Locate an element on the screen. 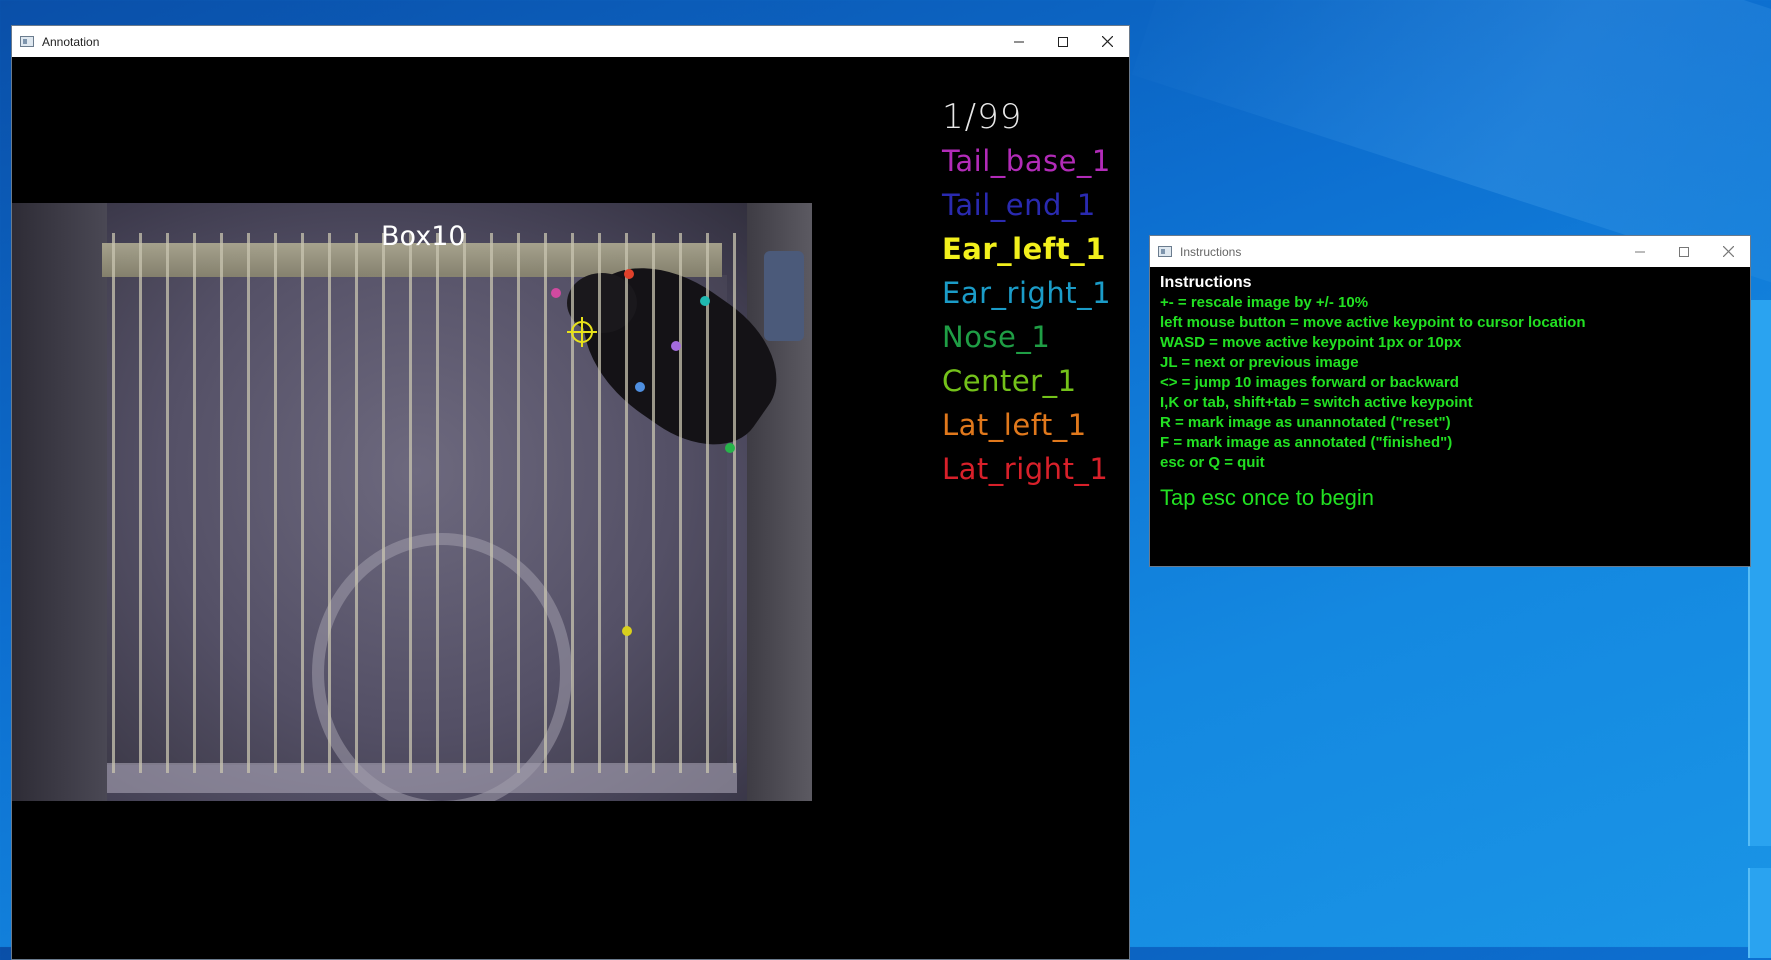  keypoint-label: Nose_1 is located at coordinates (996, 337).